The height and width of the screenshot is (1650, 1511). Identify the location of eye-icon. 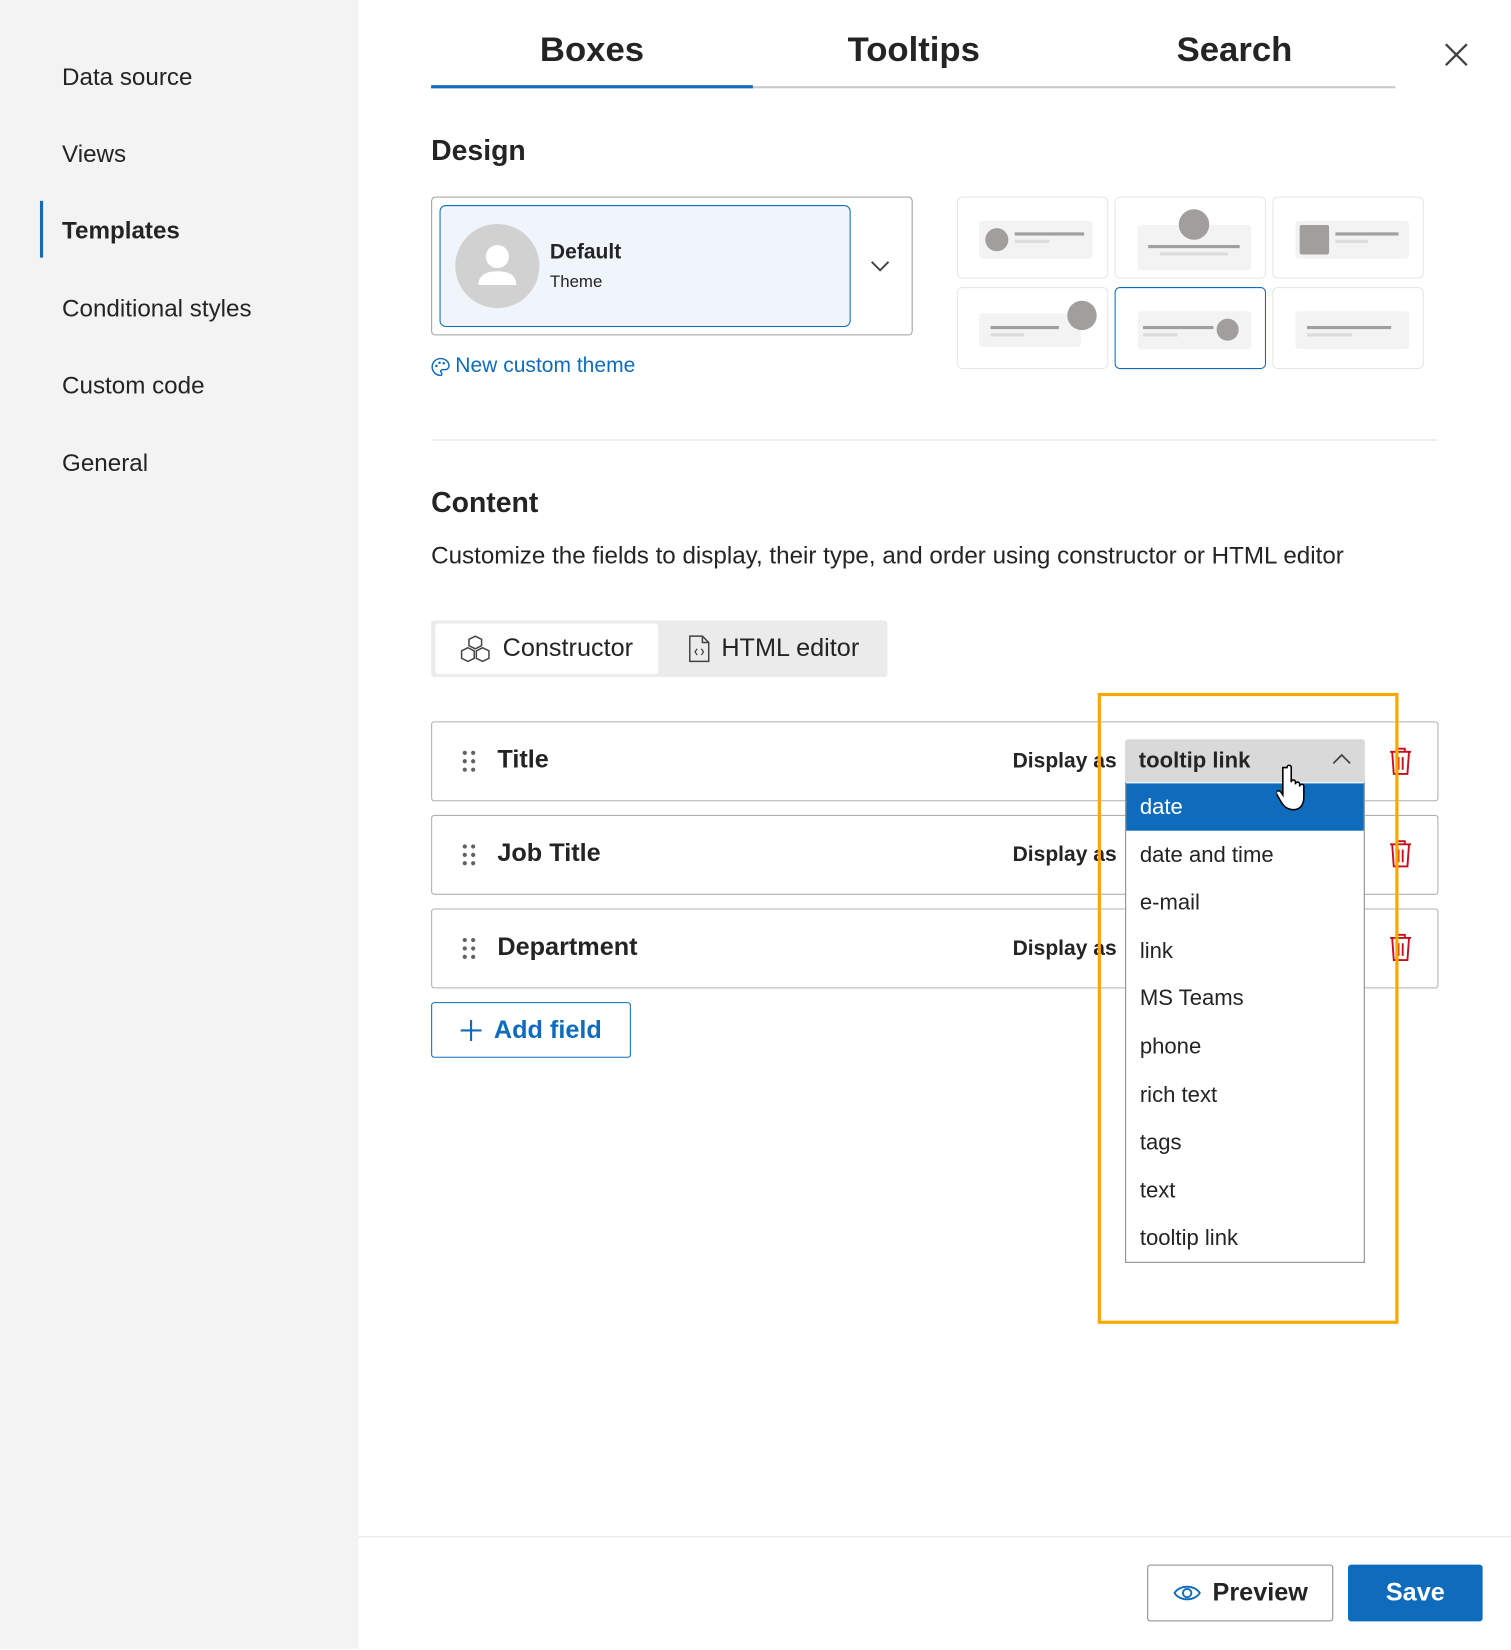
(1187, 1593).